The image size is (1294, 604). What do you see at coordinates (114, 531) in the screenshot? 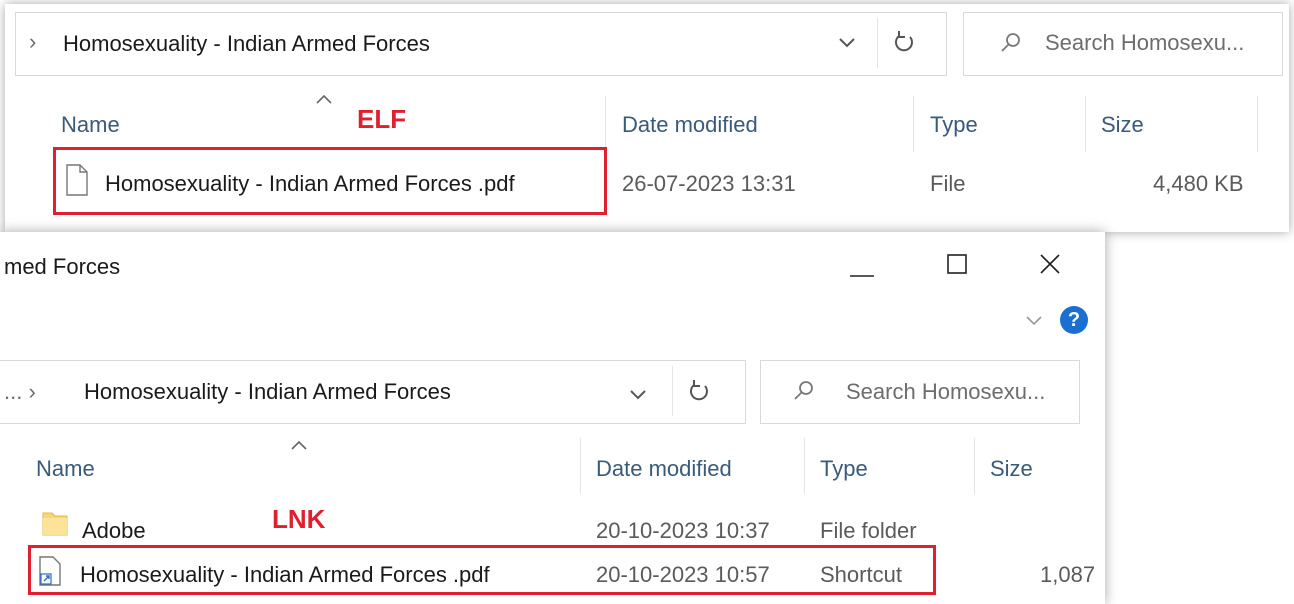
I see `folder-name: Adobe` at bounding box center [114, 531].